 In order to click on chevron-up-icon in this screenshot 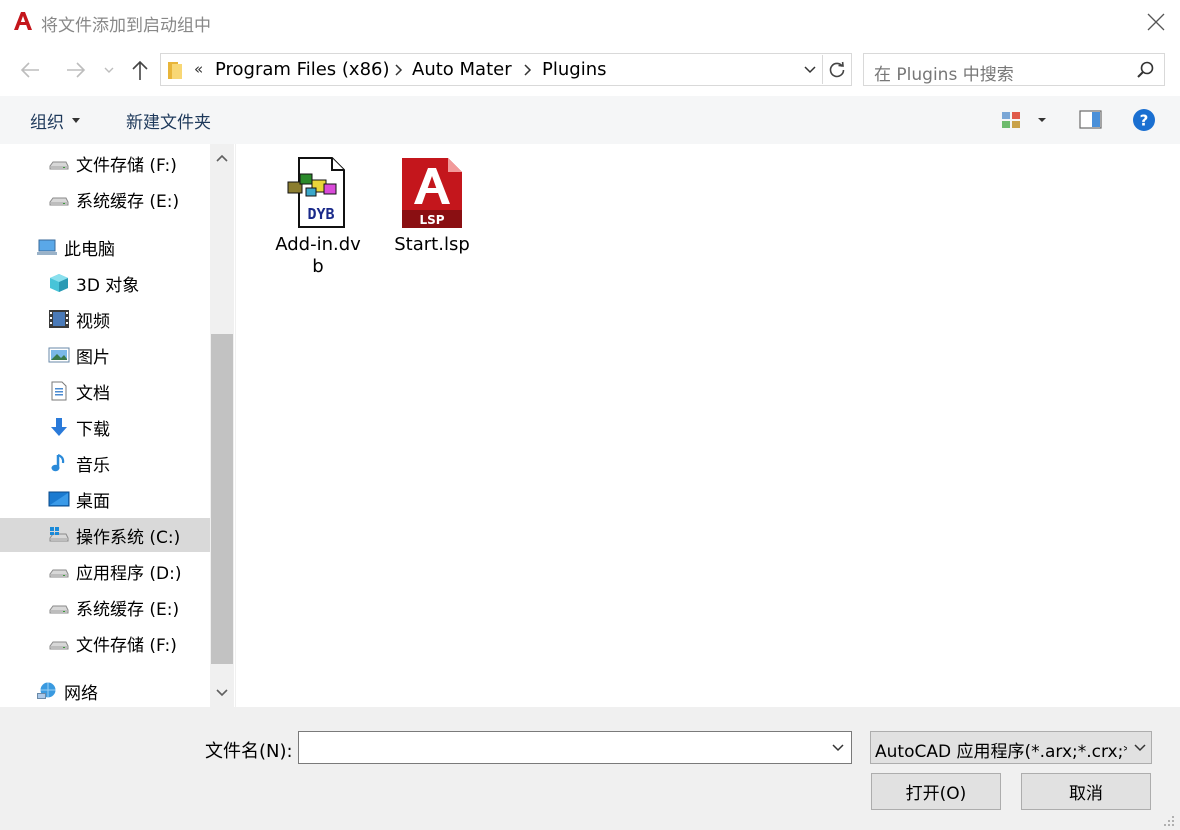, I will do `click(222, 158)`.